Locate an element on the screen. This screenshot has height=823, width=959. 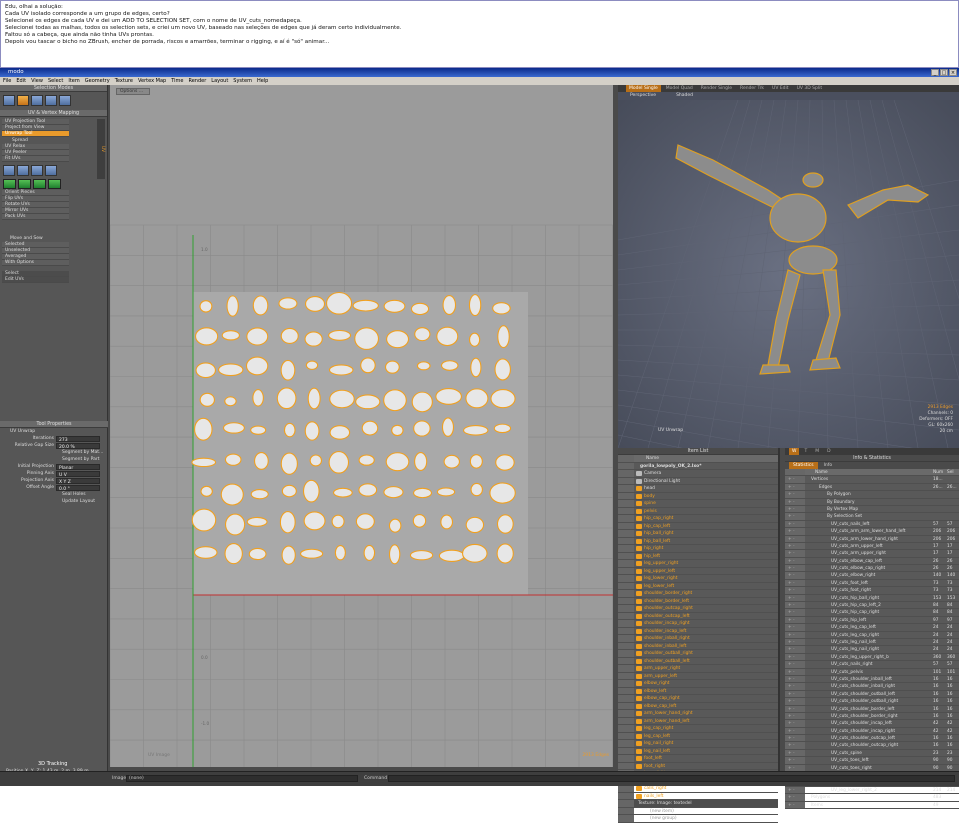
item-list-row: shoulder_outball_right is located at coordinates (698, 654).